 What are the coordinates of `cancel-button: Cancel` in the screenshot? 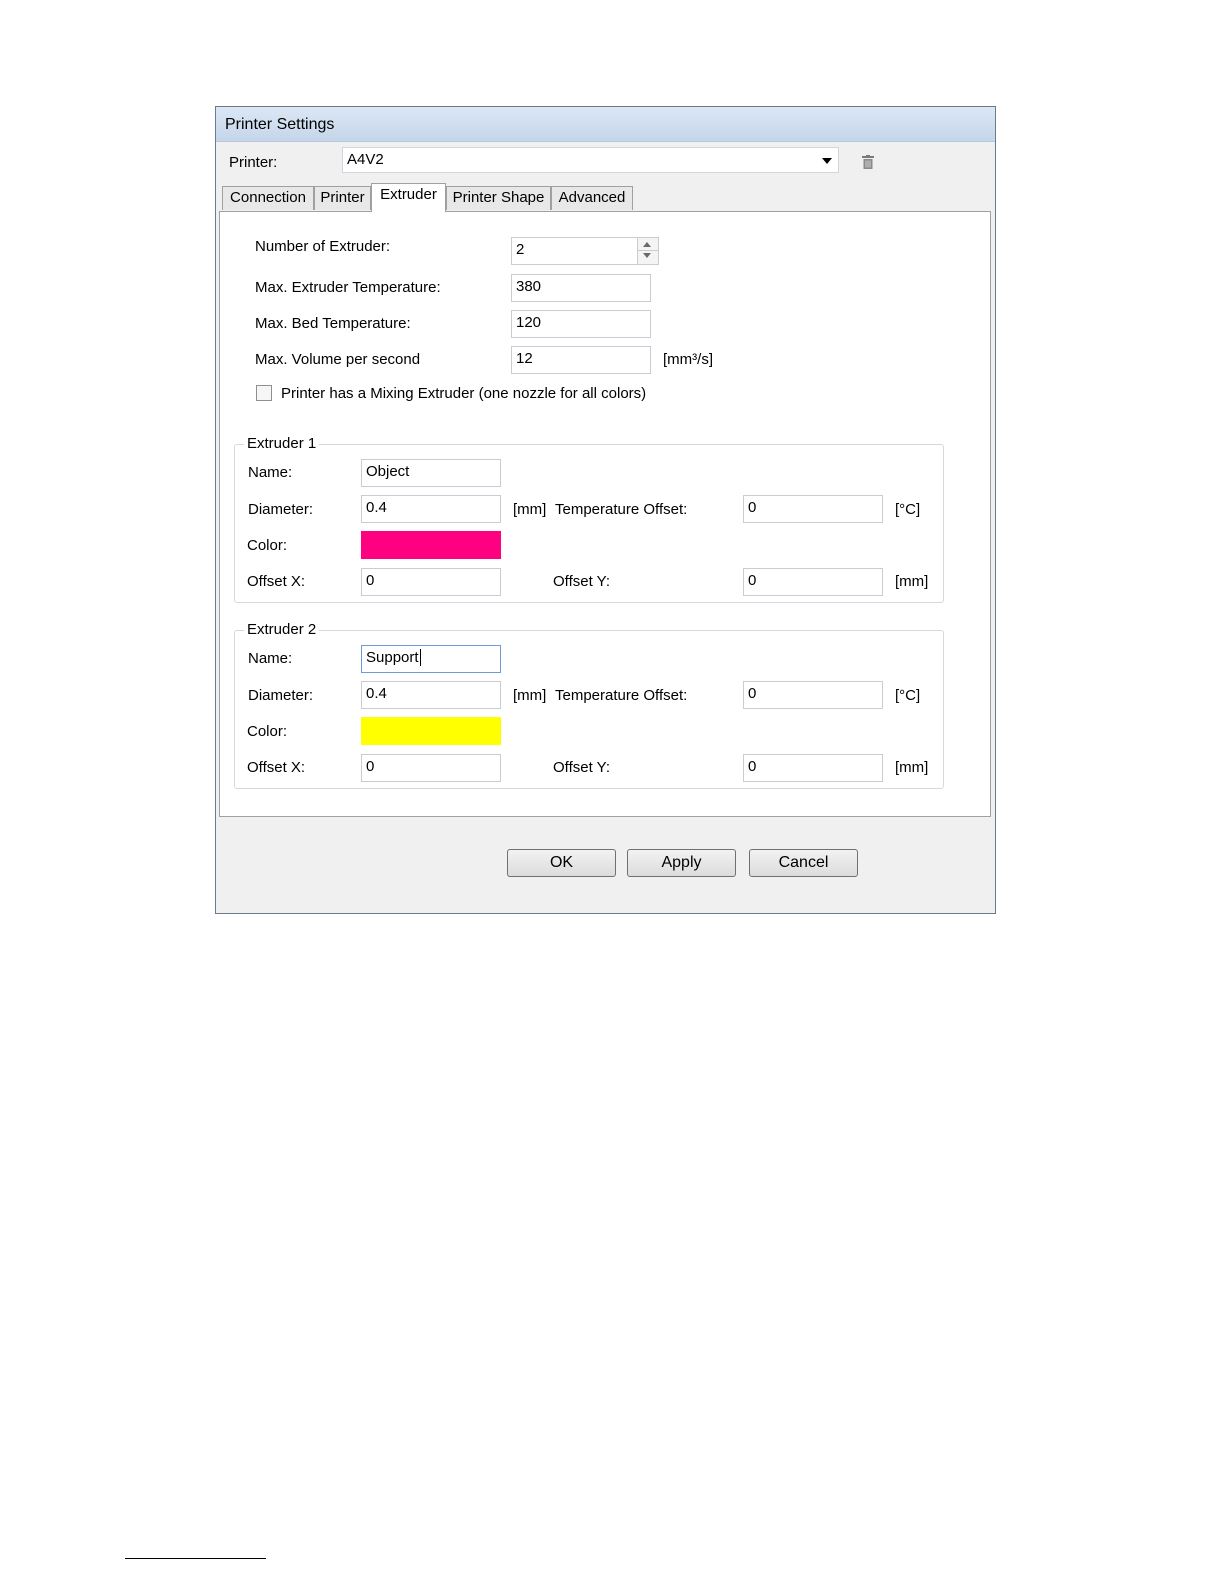 It's located at (803, 863).